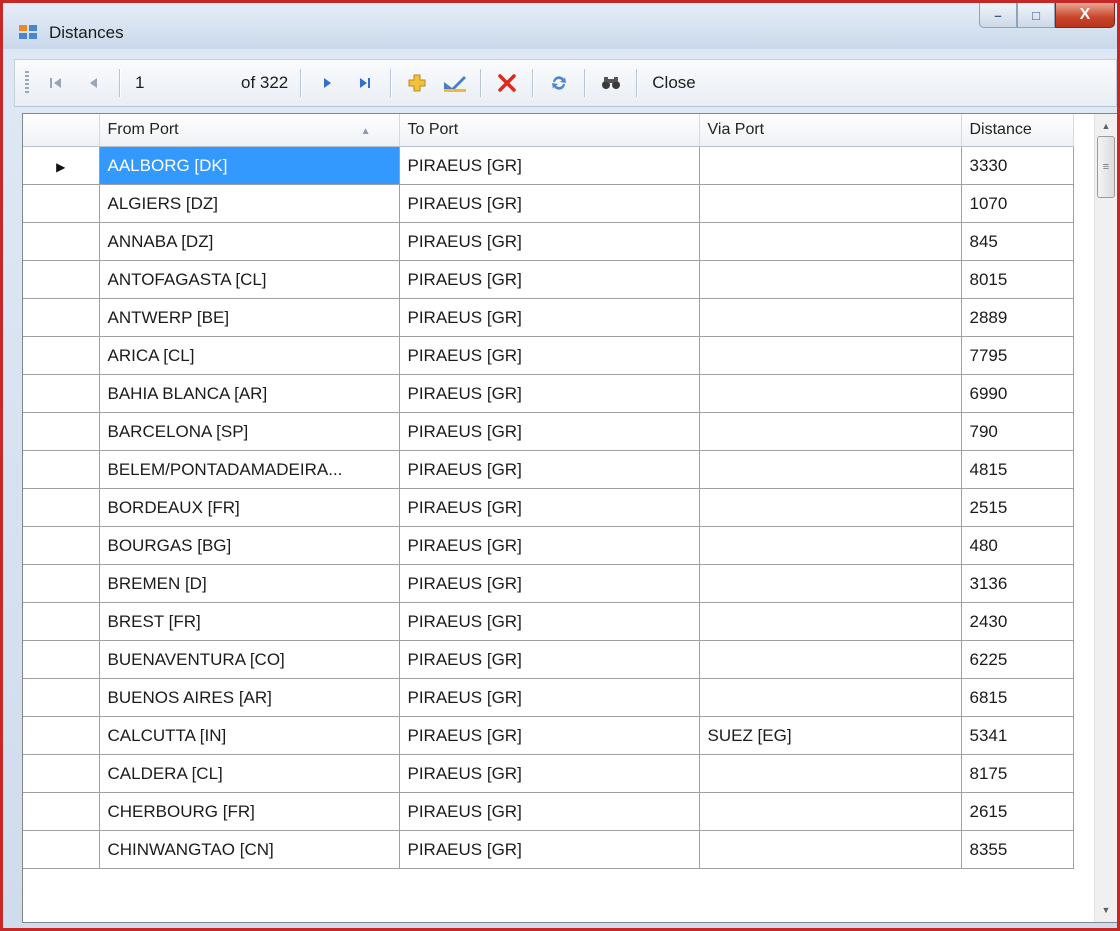  I want to click on scroll-down-icon: ▼, so click(1106, 910).